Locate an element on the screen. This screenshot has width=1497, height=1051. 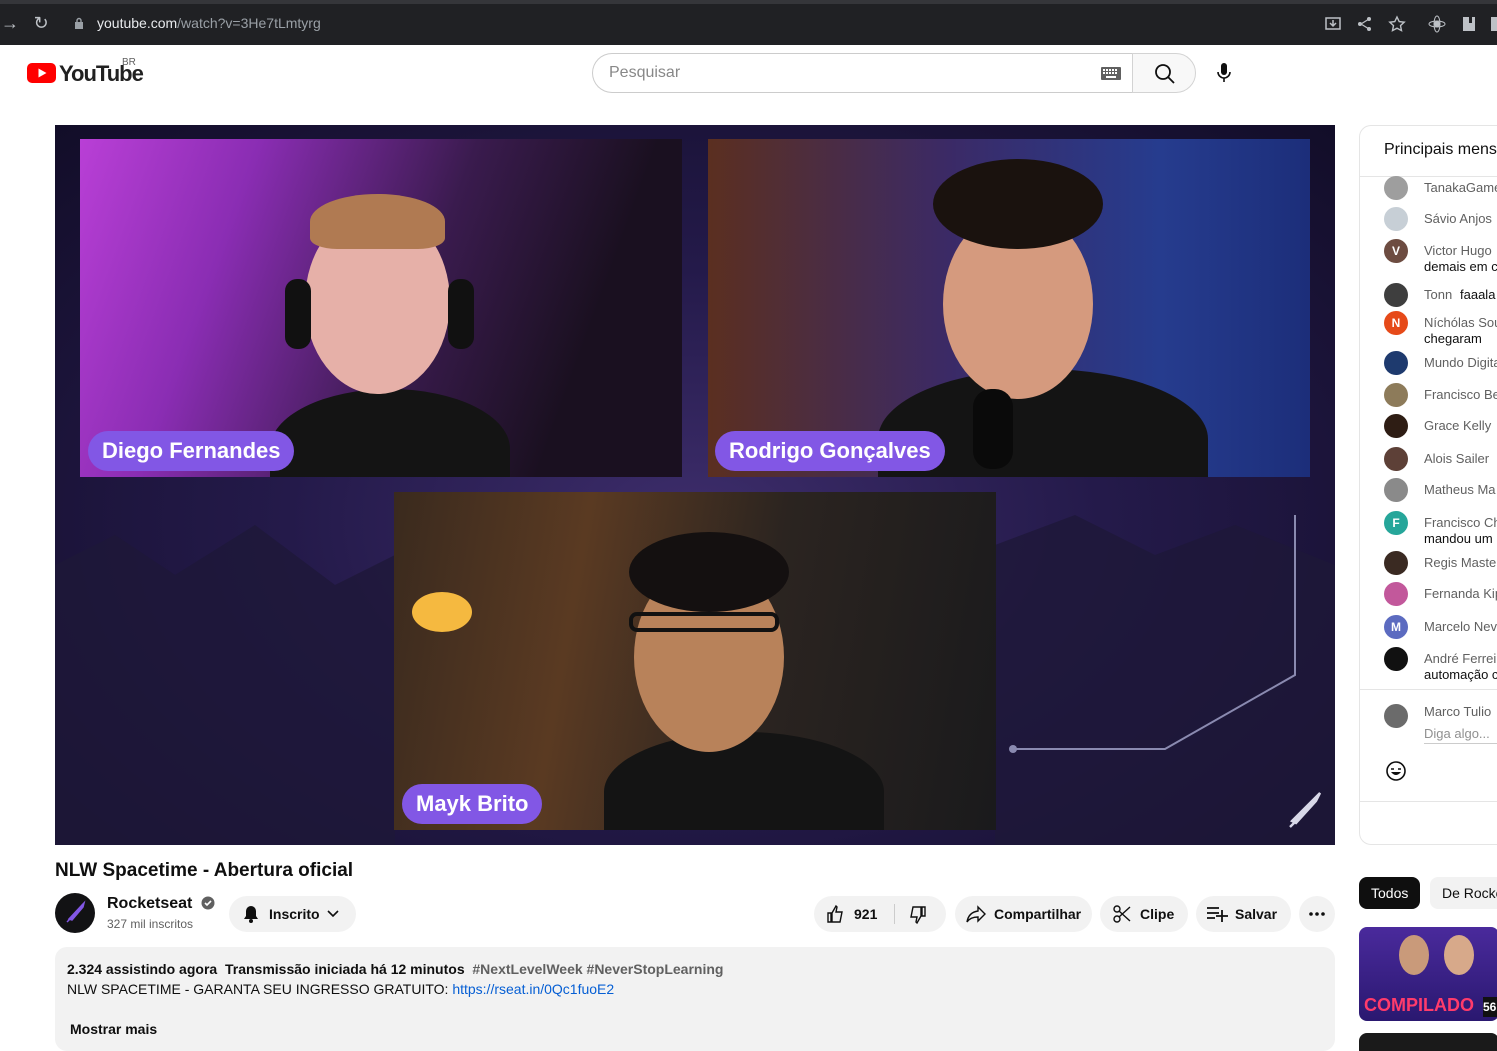
search-button is located at coordinates (1164, 73).